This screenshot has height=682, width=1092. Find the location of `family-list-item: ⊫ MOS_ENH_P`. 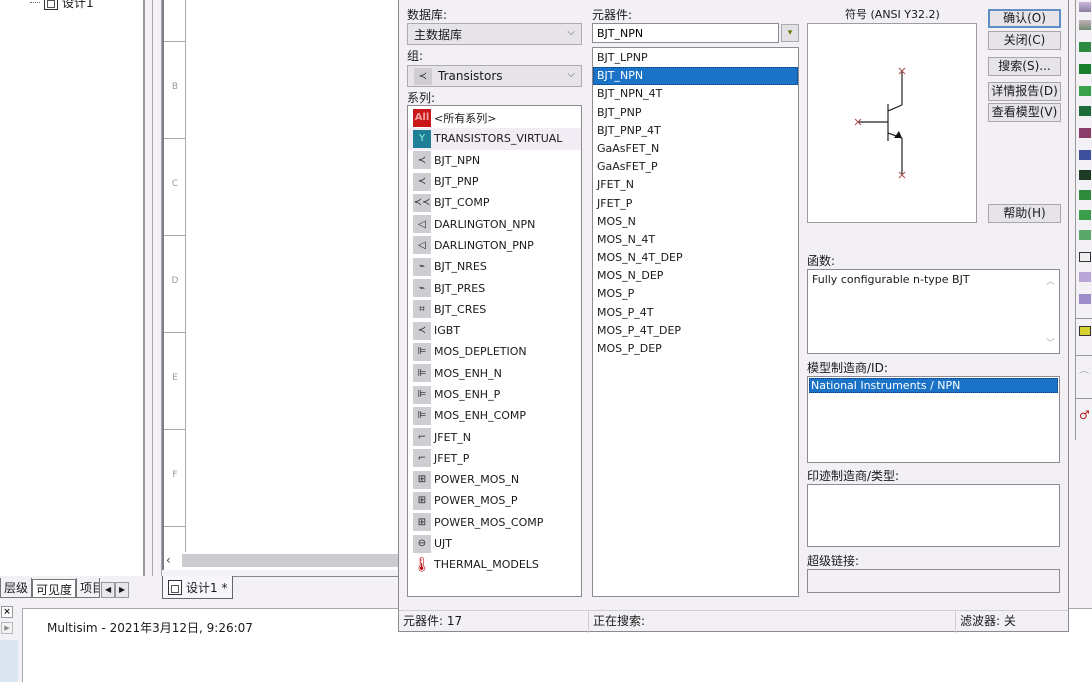

family-list-item: ⊫ MOS_ENH_P is located at coordinates (494, 394).